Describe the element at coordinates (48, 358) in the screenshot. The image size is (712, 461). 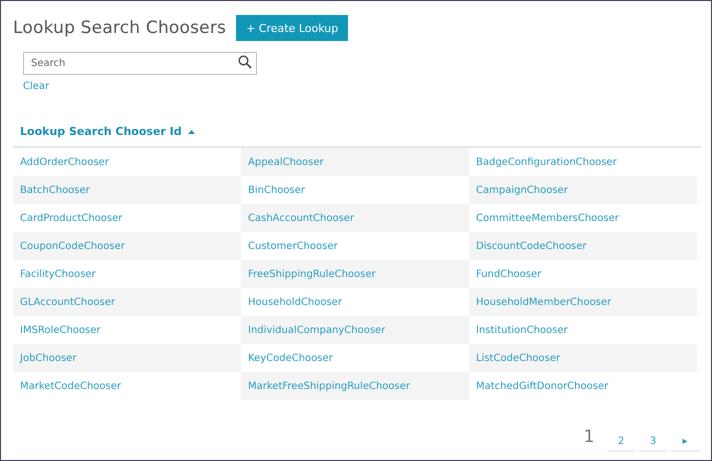
I see `chooser-link: JobChooser` at that location.